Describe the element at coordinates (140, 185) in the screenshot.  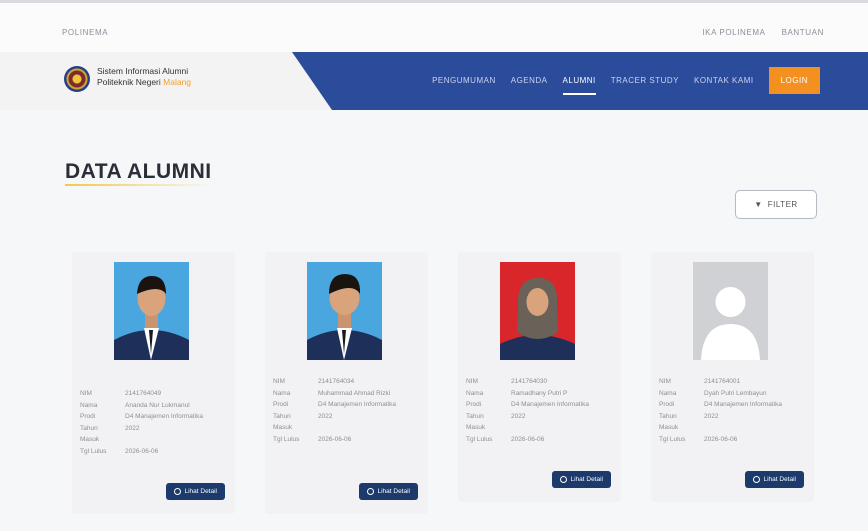
I see `title-underline` at that location.